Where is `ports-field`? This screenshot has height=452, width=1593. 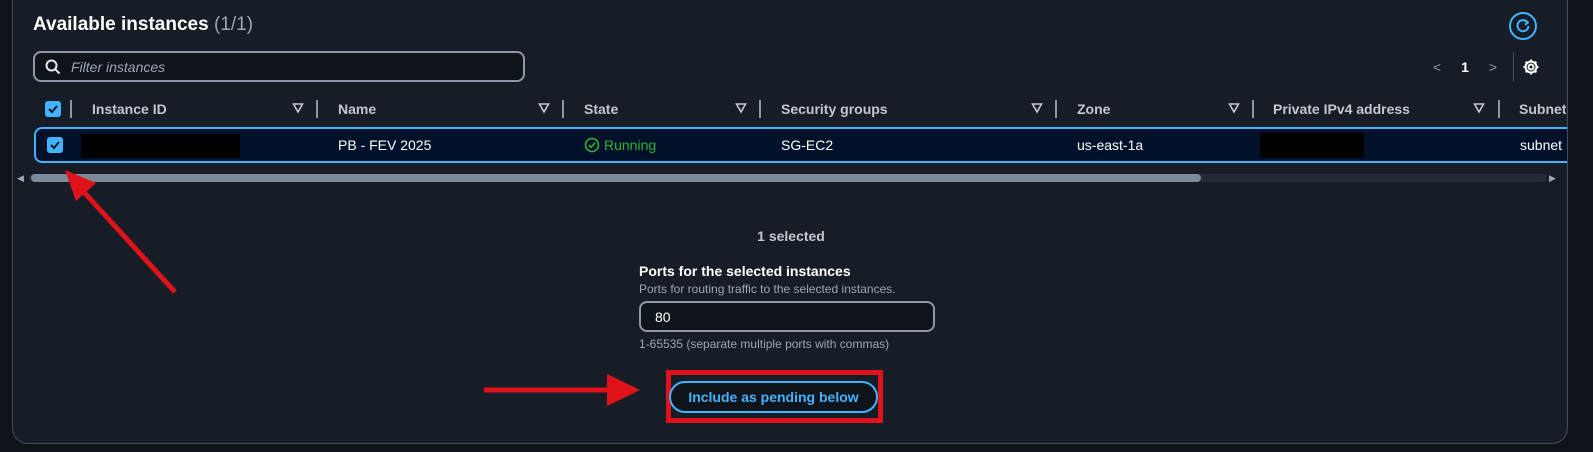
ports-field is located at coordinates (787, 316).